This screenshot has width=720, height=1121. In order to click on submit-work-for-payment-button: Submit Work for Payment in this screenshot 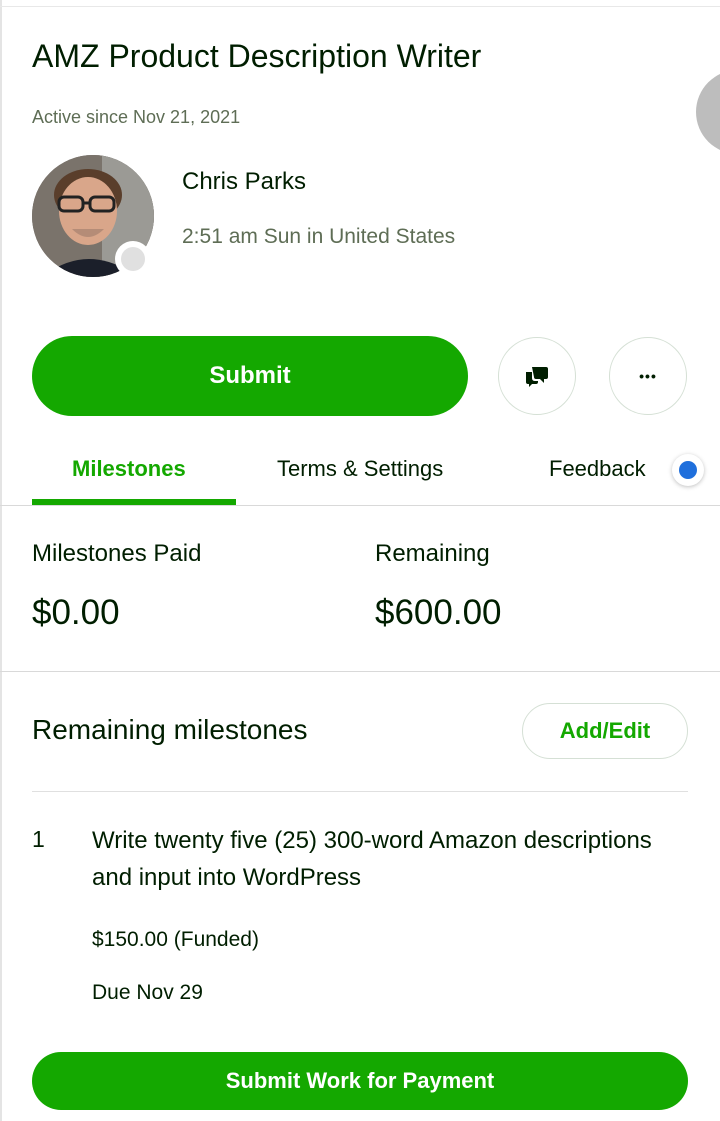, I will do `click(360, 1081)`.